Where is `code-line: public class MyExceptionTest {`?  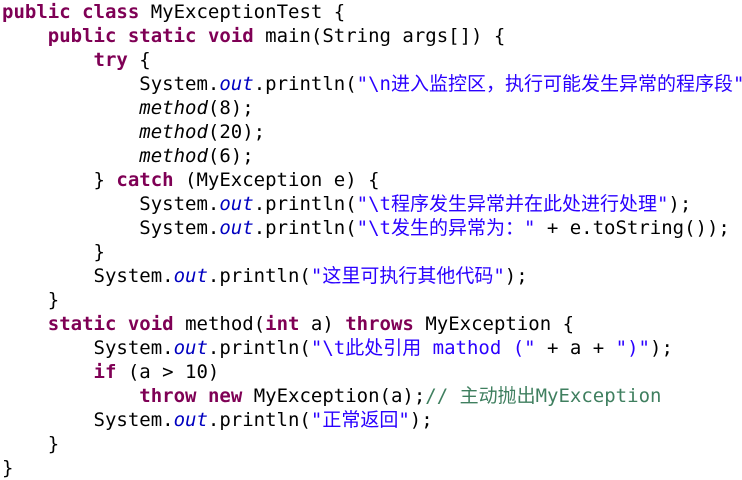 code-line: public class MyExceptionTest { is located at coordinates (173, 12).